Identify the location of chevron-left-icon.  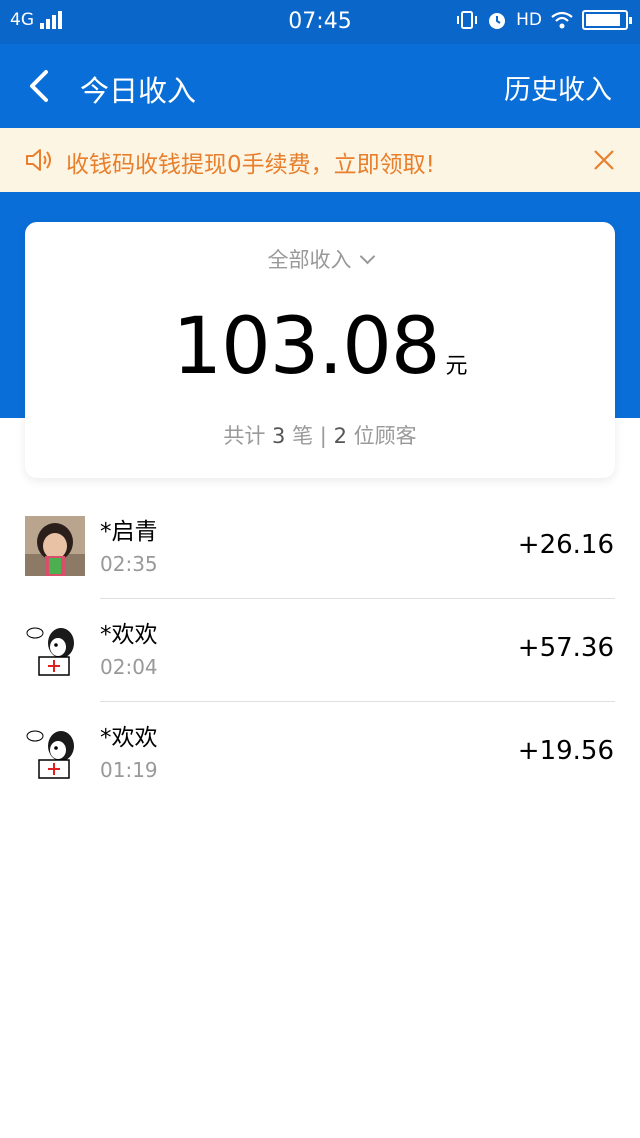
(39, 86).